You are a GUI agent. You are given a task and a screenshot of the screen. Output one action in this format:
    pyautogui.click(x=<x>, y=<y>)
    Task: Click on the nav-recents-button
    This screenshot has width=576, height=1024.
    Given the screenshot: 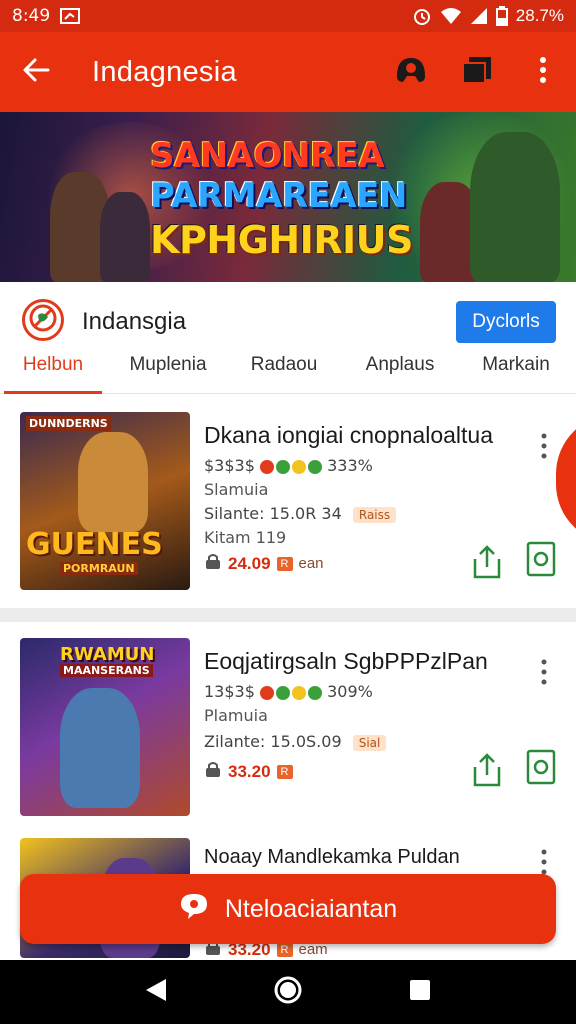 What is the action you would take?
    pyautogui.click(x=420, y=992)
    